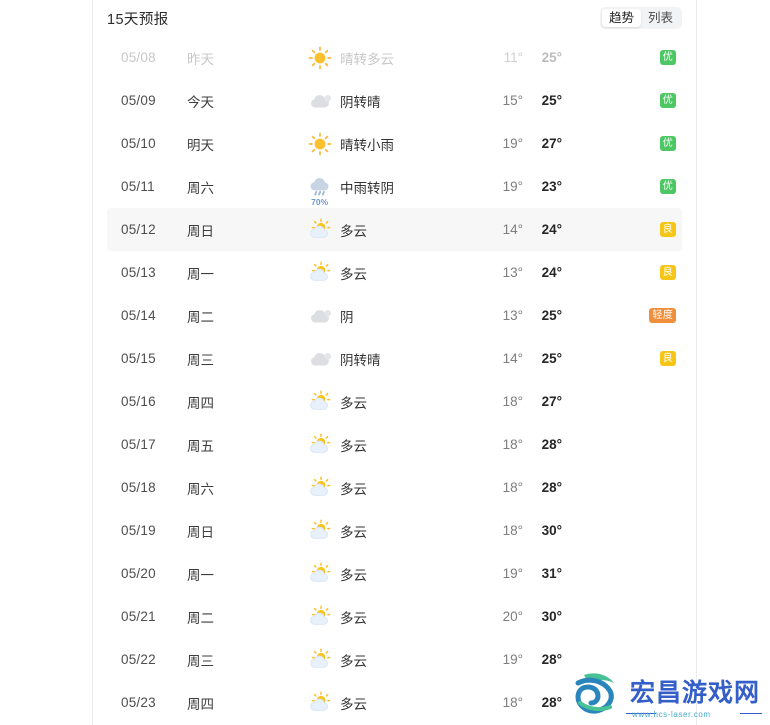 Image resolution: width=770 pixels, height=725 pixels. I want to click on watermark-rule-right, so click(751, 713).